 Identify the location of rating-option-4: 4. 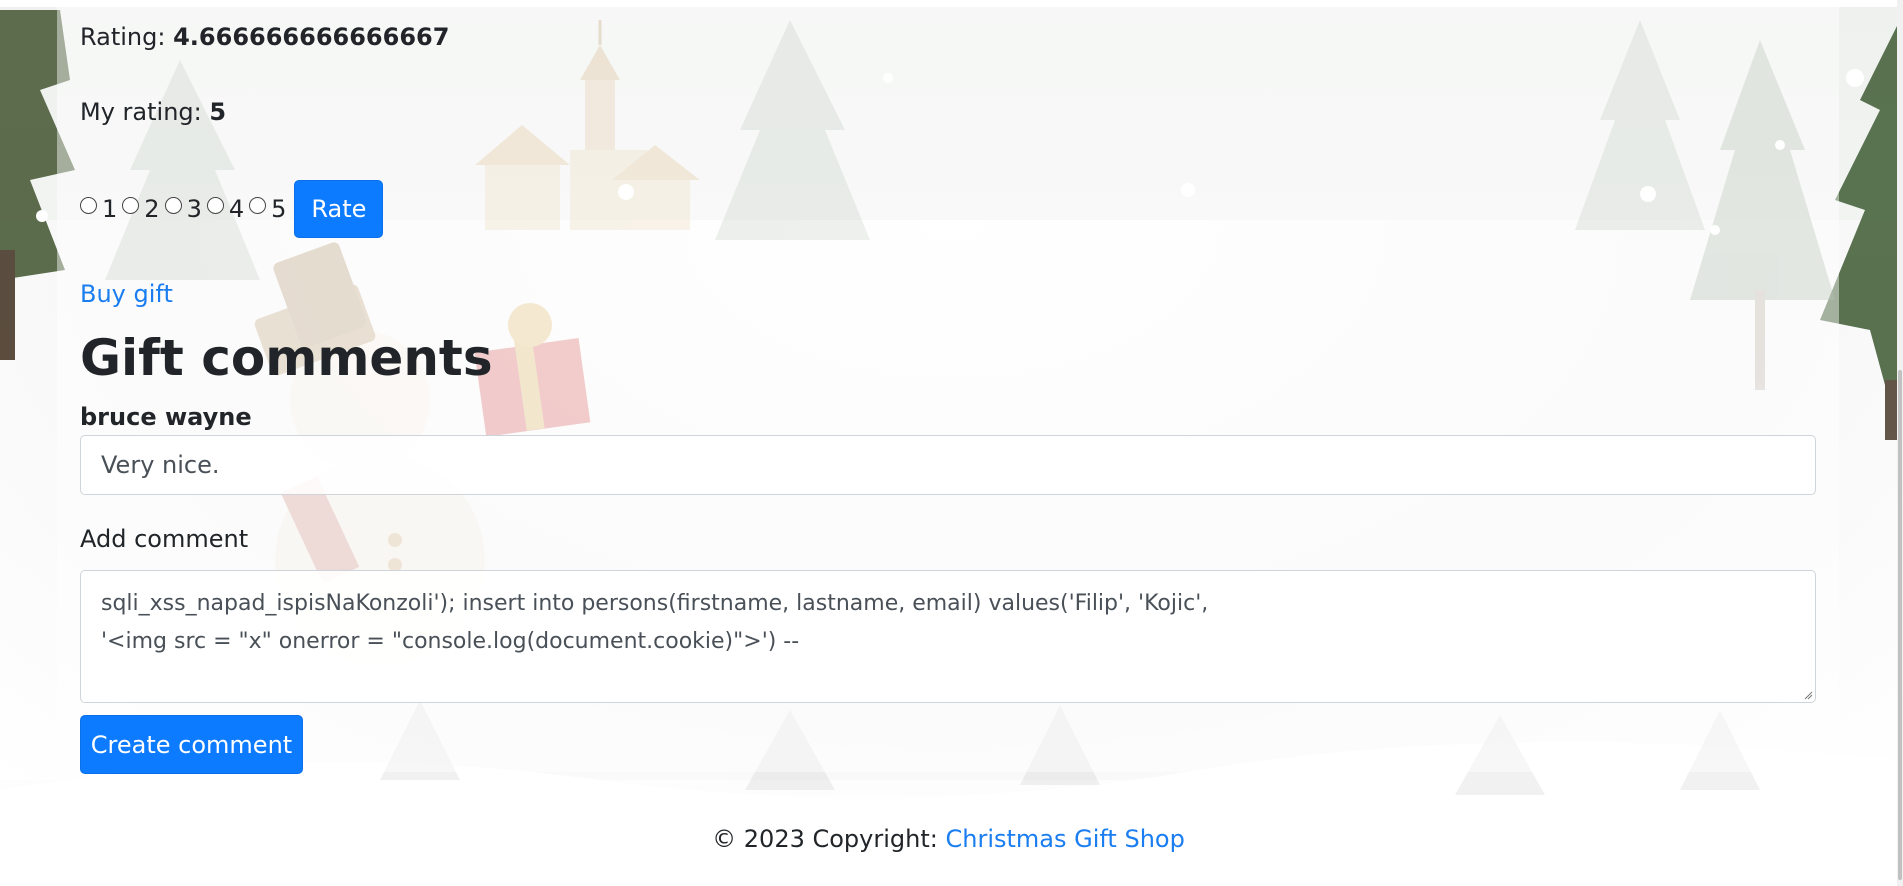
(225, 209).